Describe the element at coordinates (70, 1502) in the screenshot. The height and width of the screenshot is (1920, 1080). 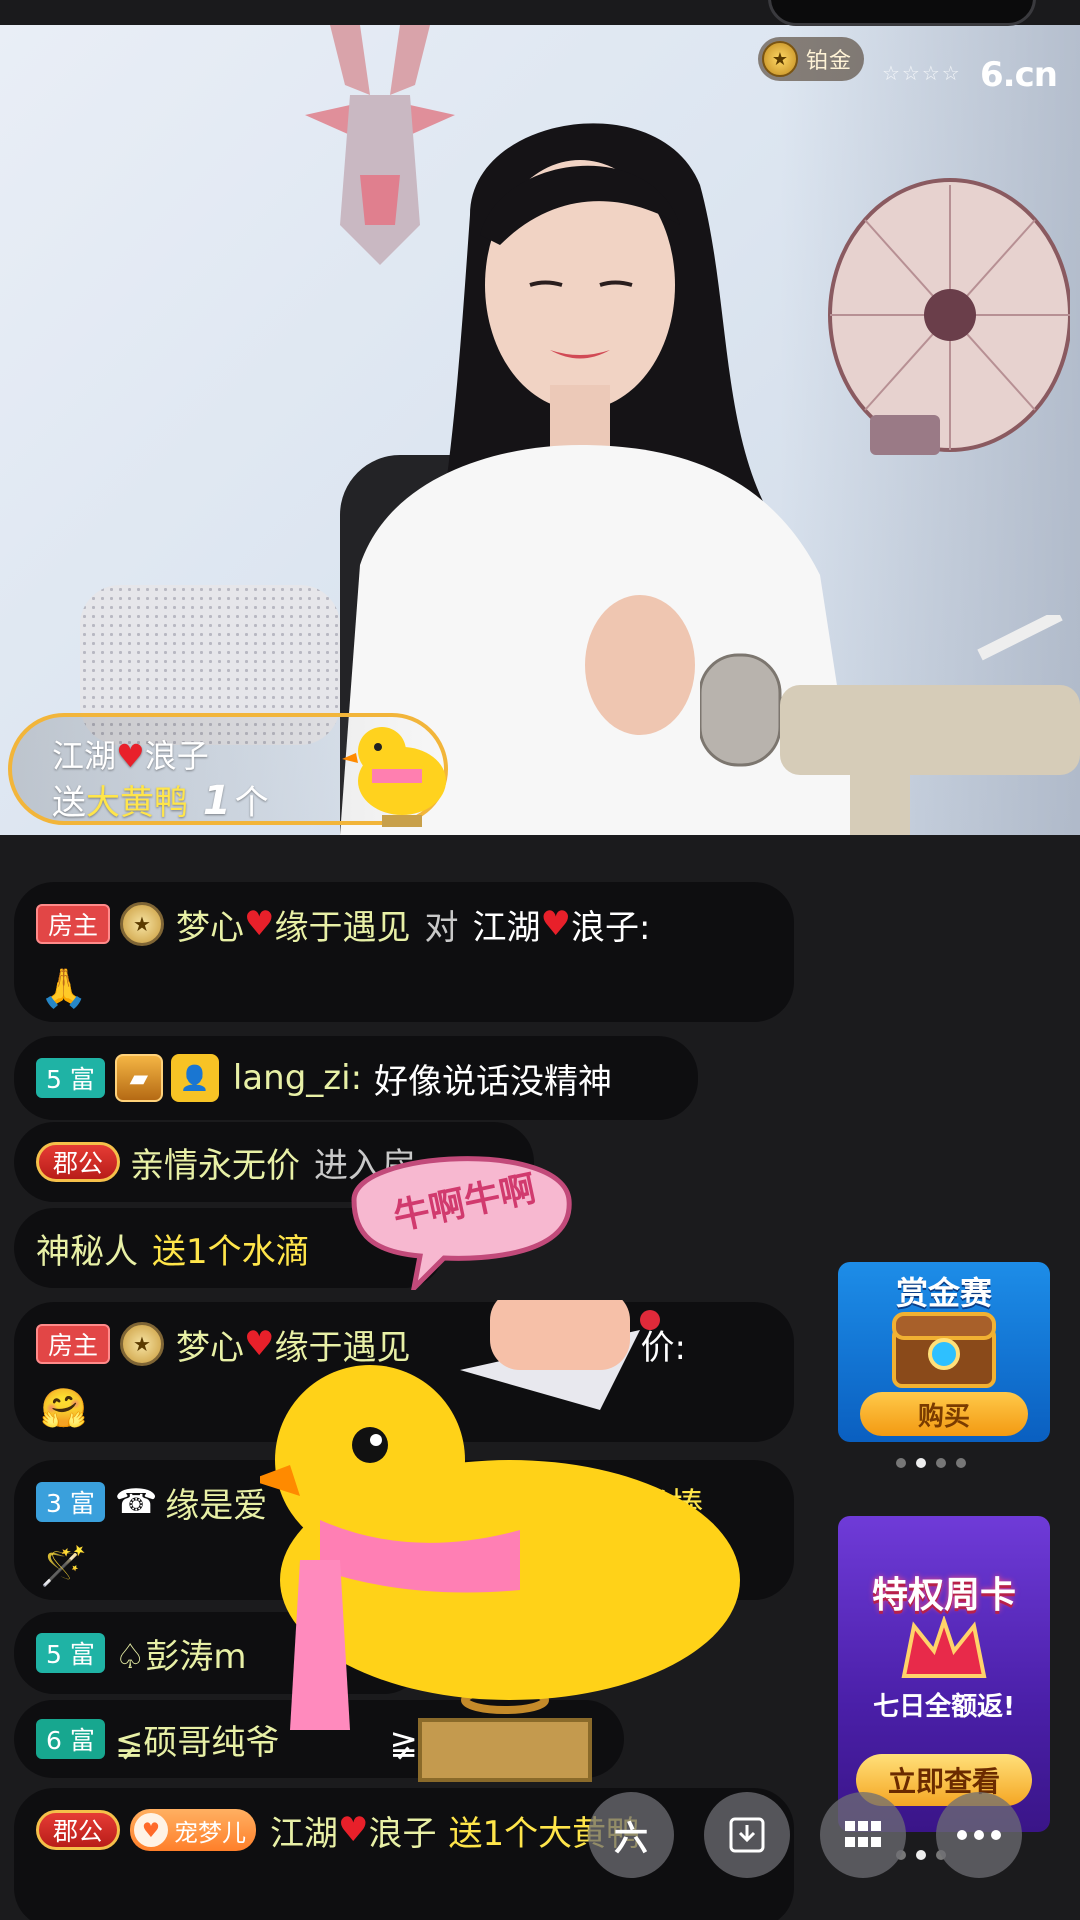
I see `wealth-badge: 3 富` at that location.